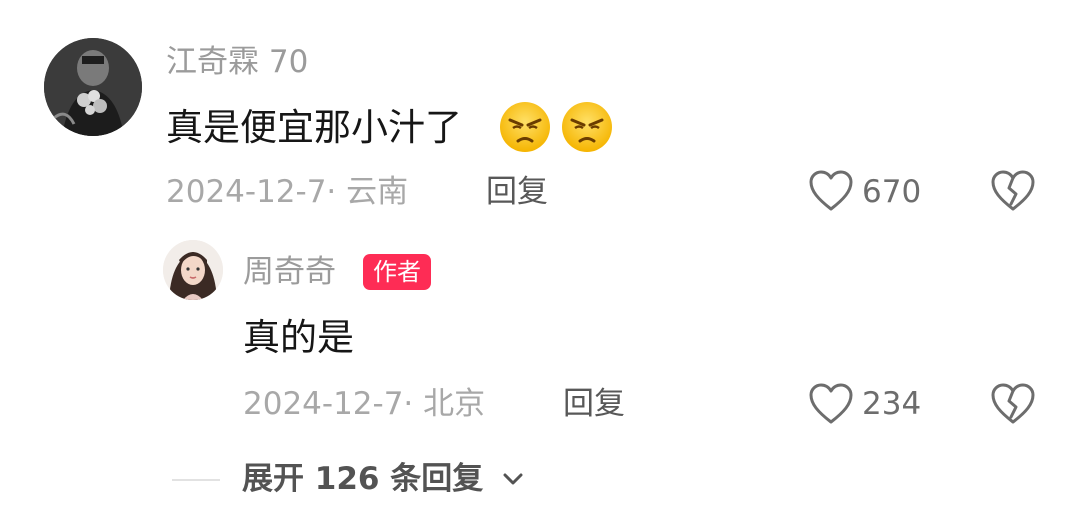 The image size is (1080, 522). I want to click on reply-avatar, so click(193, 270).